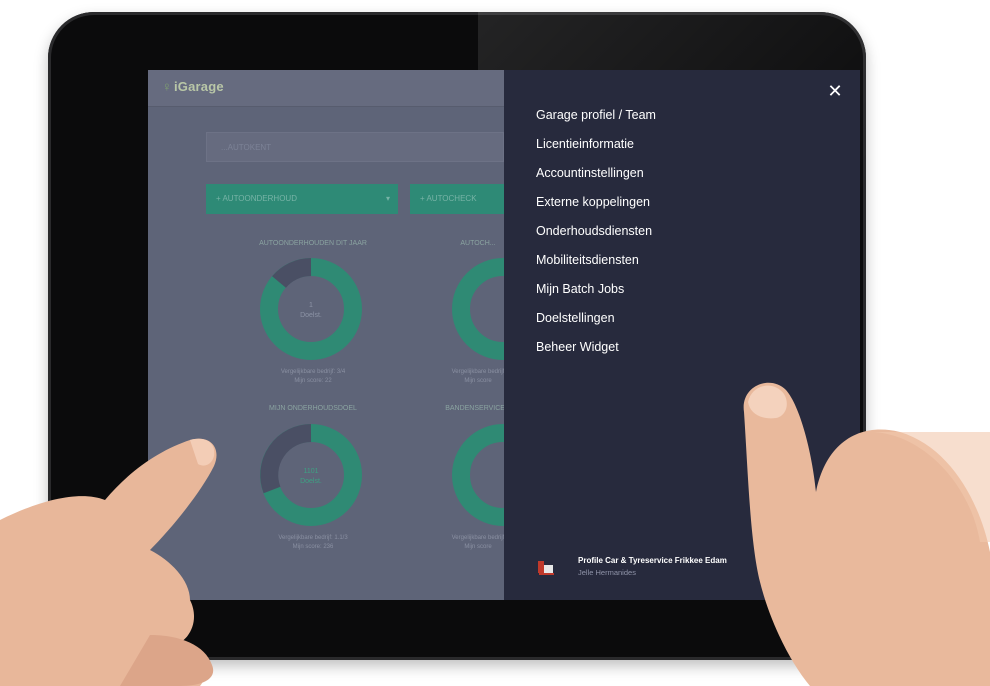 The width and height of the screenshot is (990, 686). What do you see at coordinates (596, 148) in the screenshot?
I see `menu-item-licentieinformatie: Licentieinformatie` at bounding box center [596, 148].